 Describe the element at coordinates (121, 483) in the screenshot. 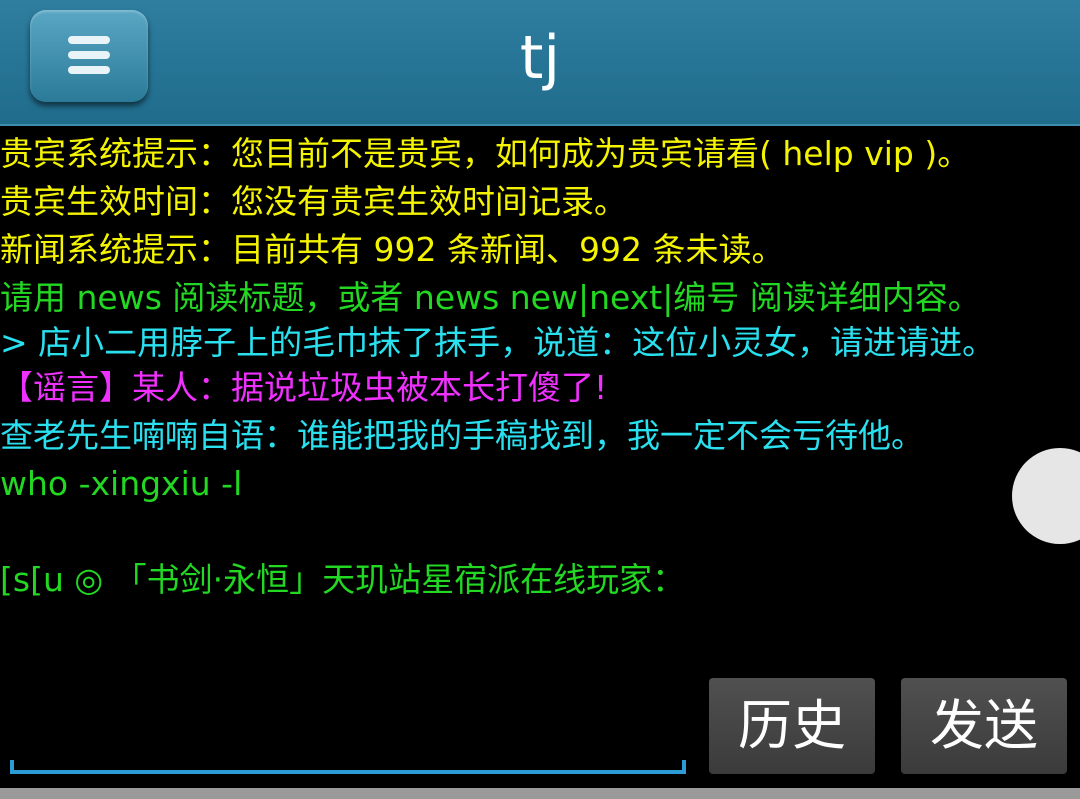

I see `console-line: who -xingxiu -l` at that location.